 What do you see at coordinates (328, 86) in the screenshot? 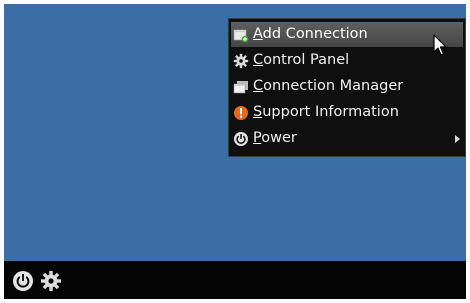
I see `menu-item-label: Connection Manager` at bounding box center [328, 86].